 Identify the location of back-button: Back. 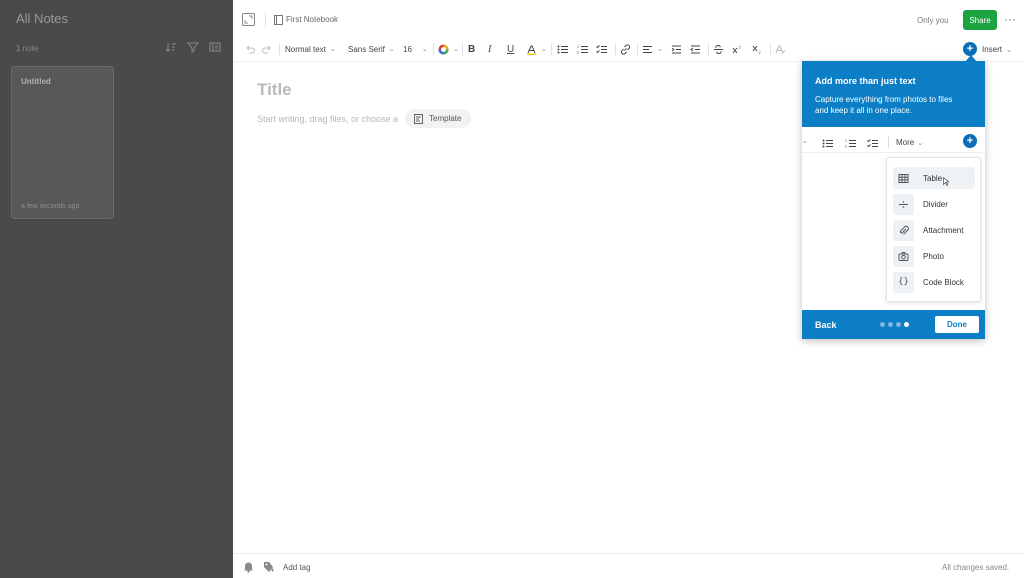
(826, 325).